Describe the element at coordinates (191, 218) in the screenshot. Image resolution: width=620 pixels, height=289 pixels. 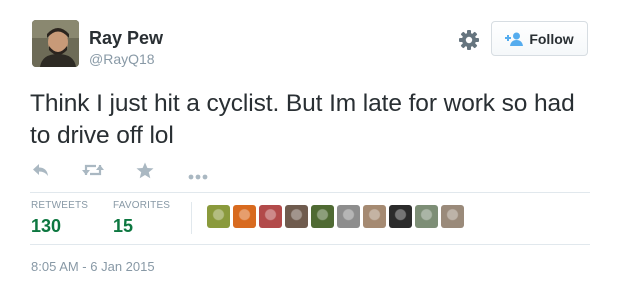
I see `stats-separator` at that location.